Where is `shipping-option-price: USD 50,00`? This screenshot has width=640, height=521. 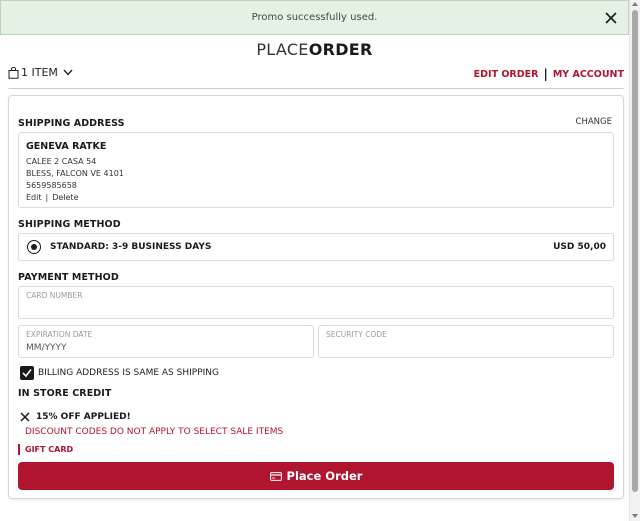 shipping-option-price: USD 50,00 is located at coordinates (579, 247).